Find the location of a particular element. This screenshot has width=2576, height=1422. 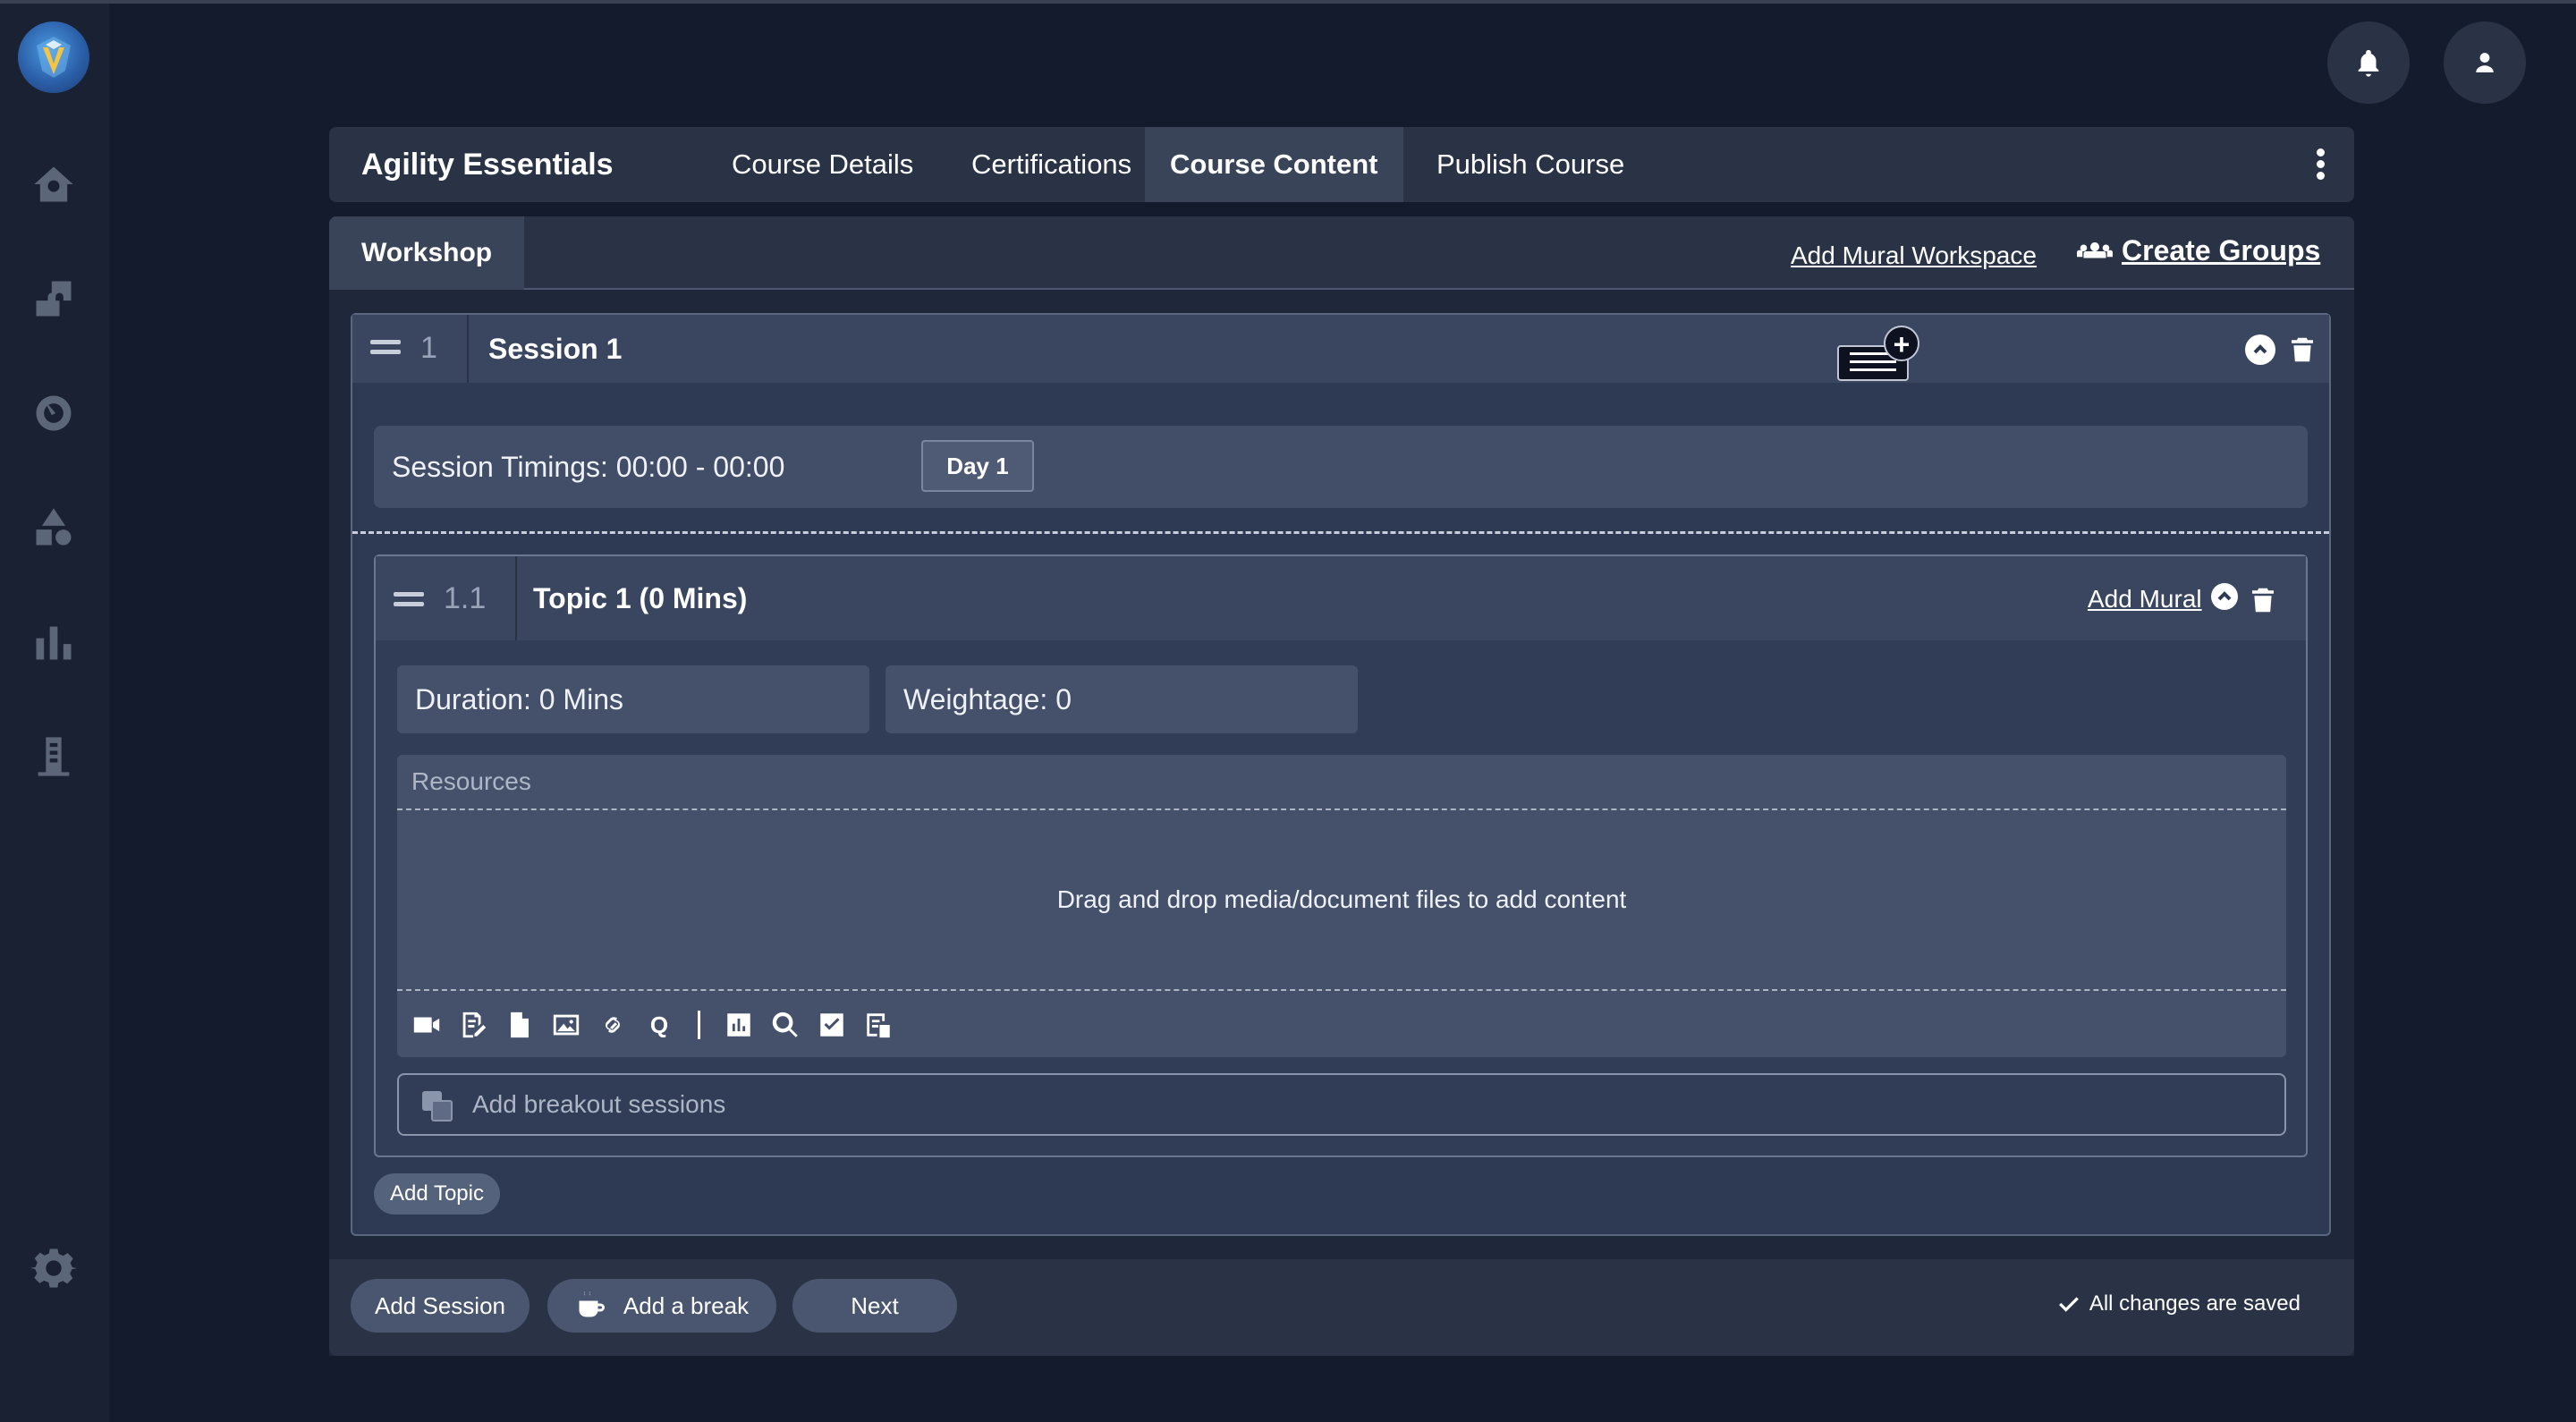

top-border is located at coordinates (1288, 2).